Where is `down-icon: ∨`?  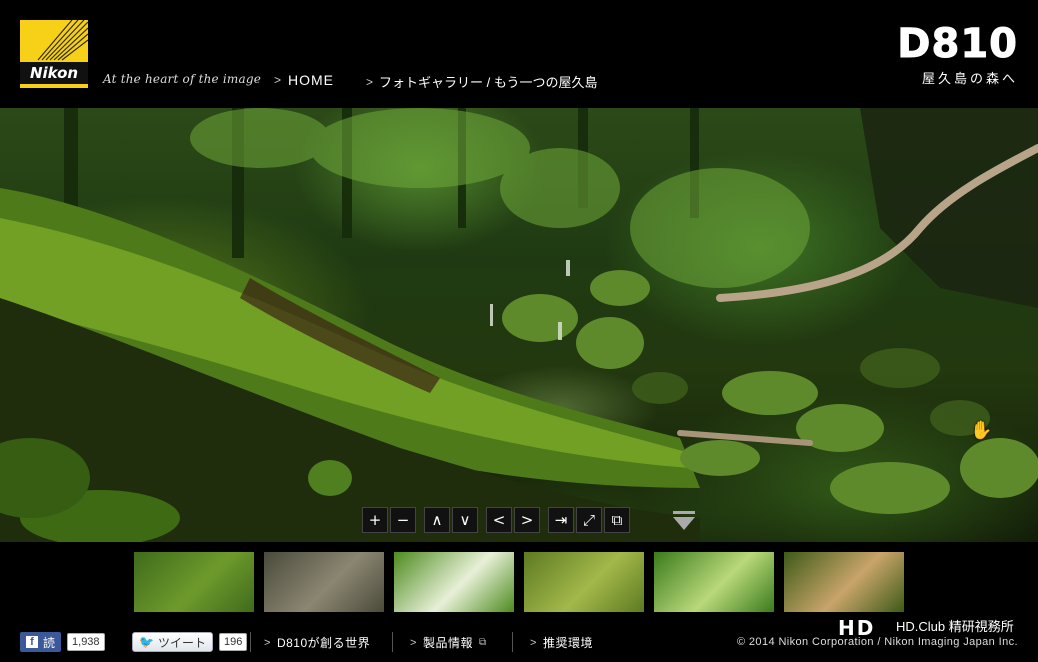
down-icon: ∨ is located at coordinates (465, 520).